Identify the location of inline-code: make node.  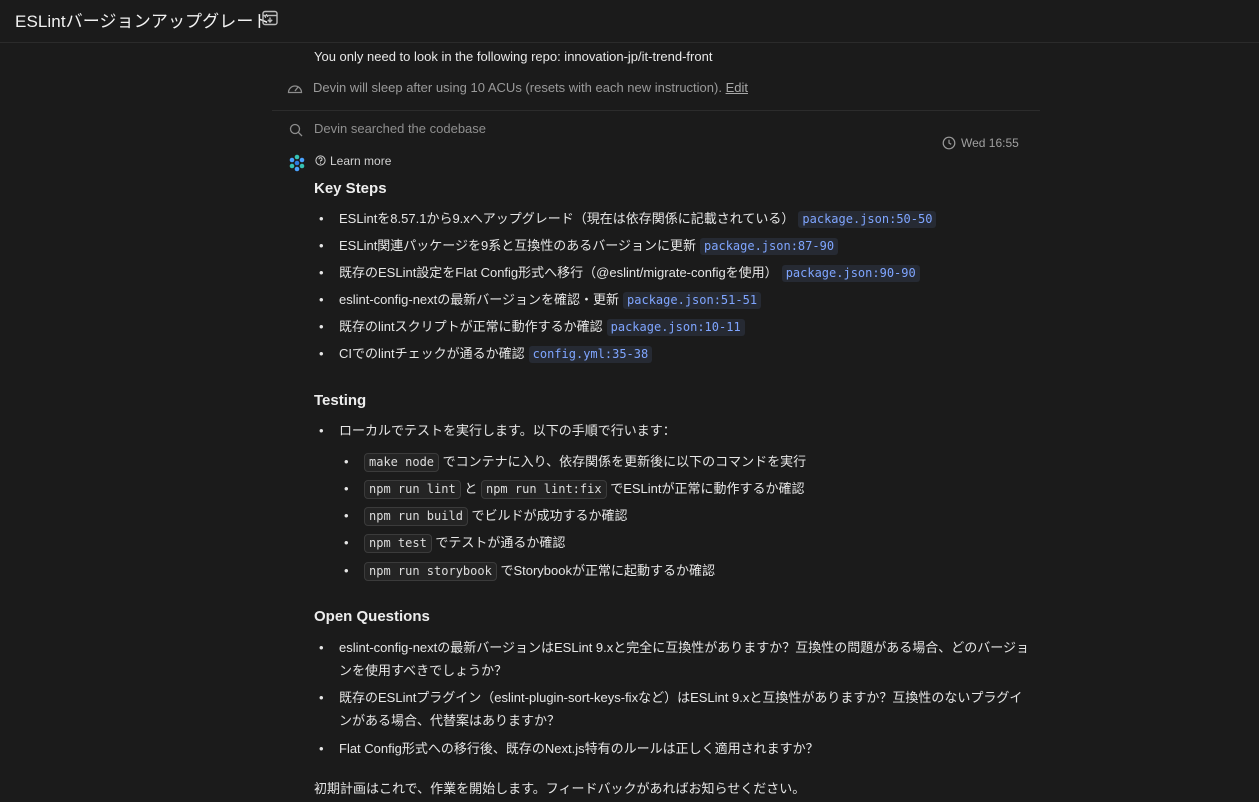
(402, 462).